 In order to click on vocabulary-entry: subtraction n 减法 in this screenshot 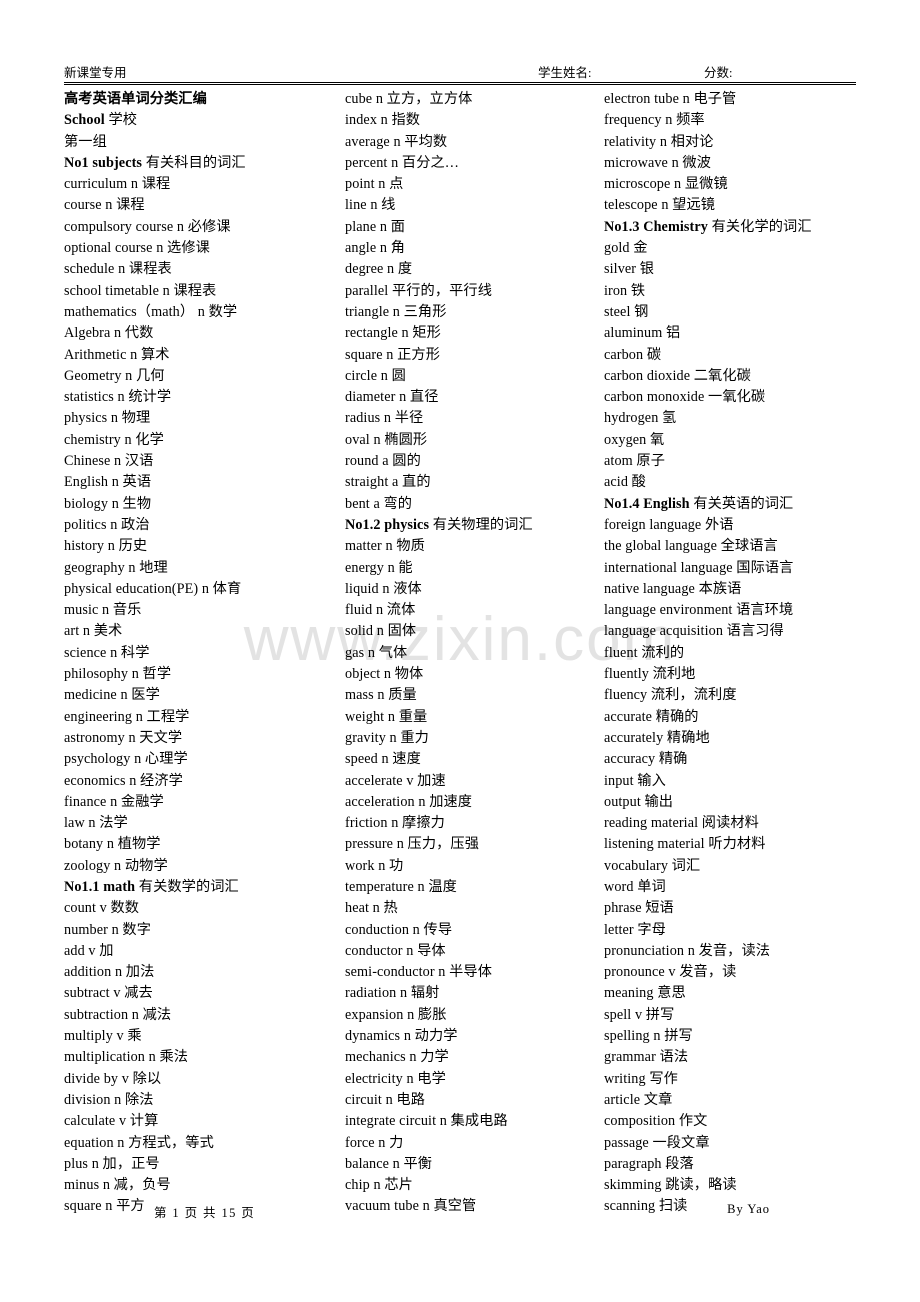, I will do `click(118, 1014)`.